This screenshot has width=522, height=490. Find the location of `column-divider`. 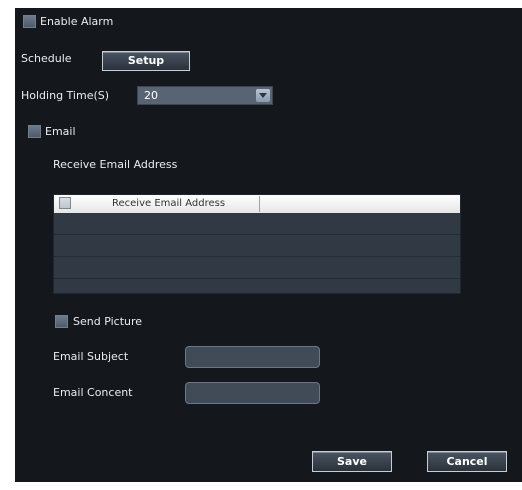

column-divider is located at coordinates (259, 204).